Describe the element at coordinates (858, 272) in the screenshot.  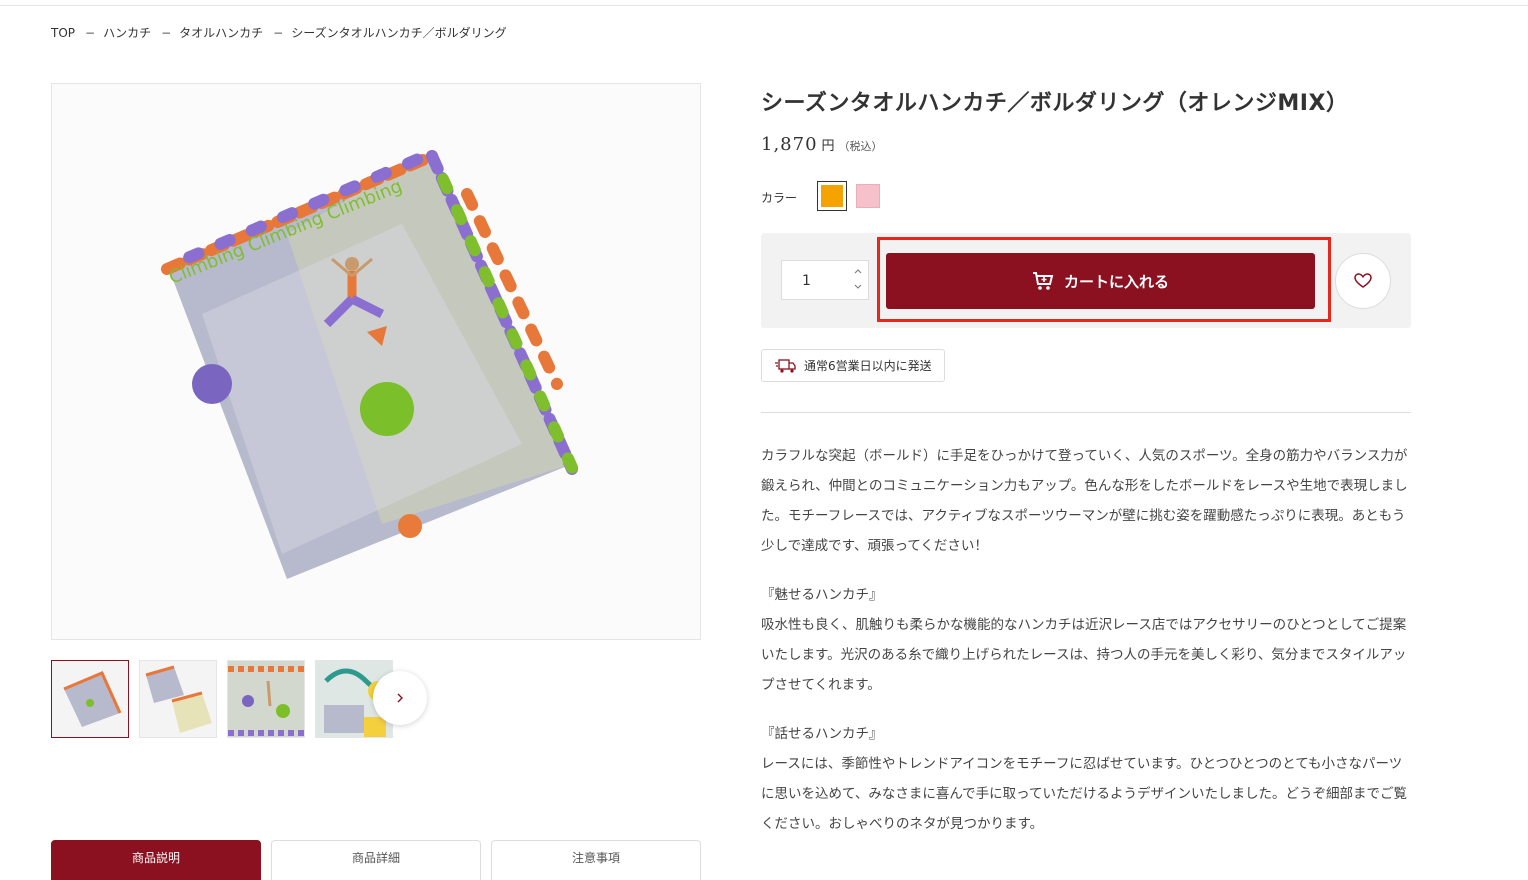
I see `chevron-up-icon` at that location.